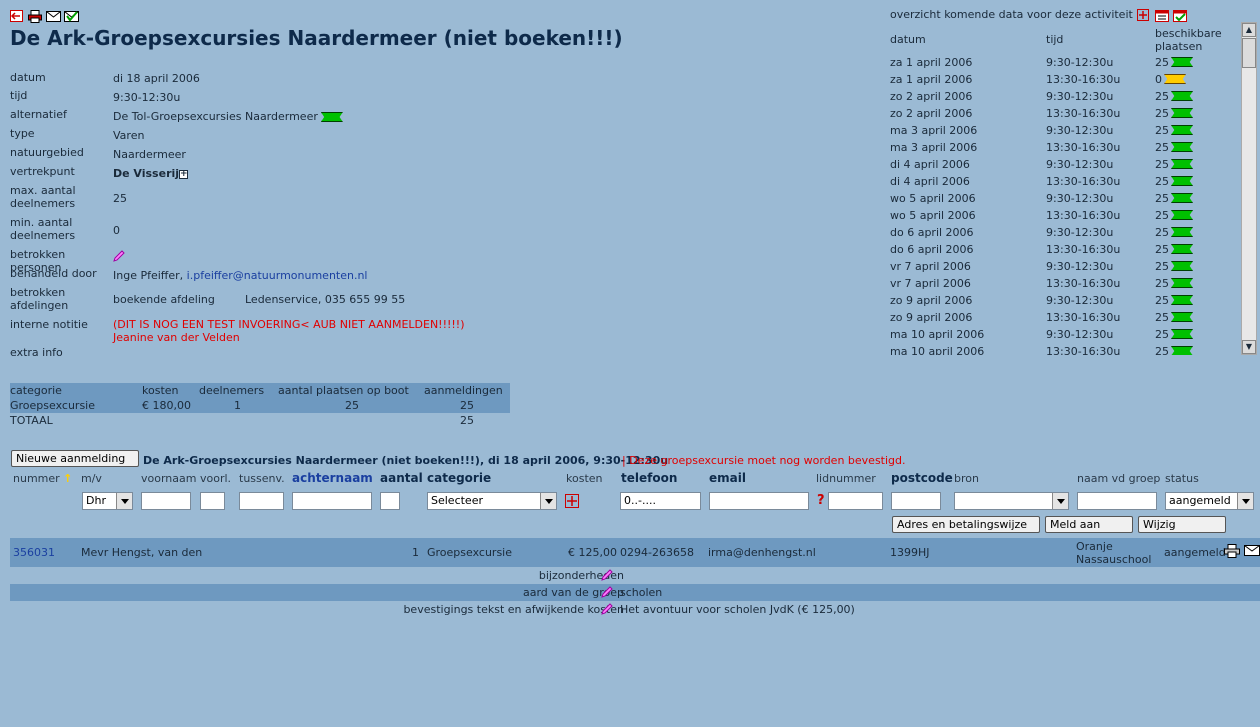 This screenshot has width=1260, height=727. I want to click on overview-col-tijd: tijd, so click(1055, 39).